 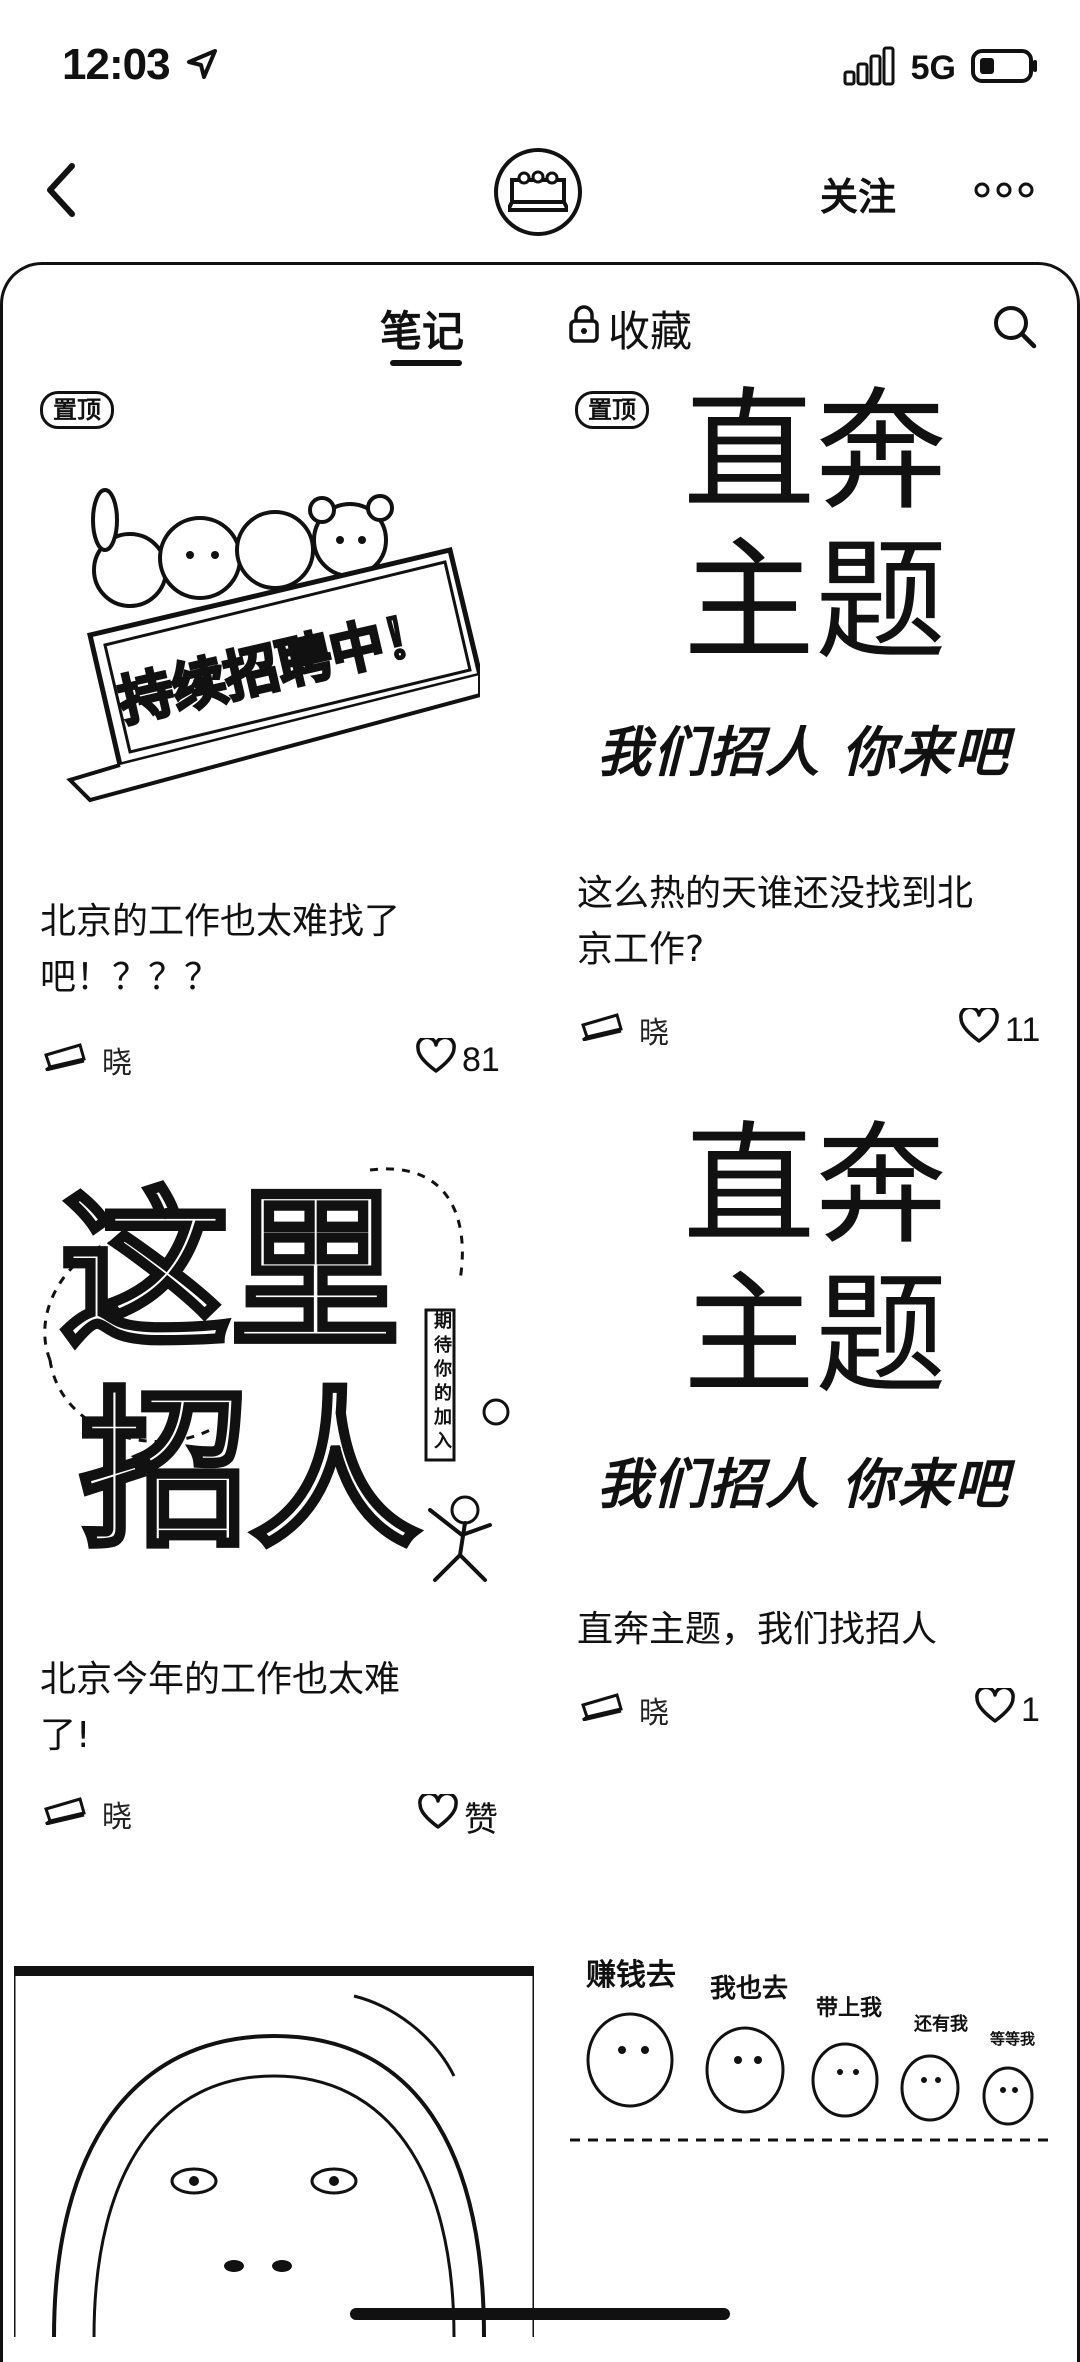 I want to click on signal-icon, so click(x=870, y=68).